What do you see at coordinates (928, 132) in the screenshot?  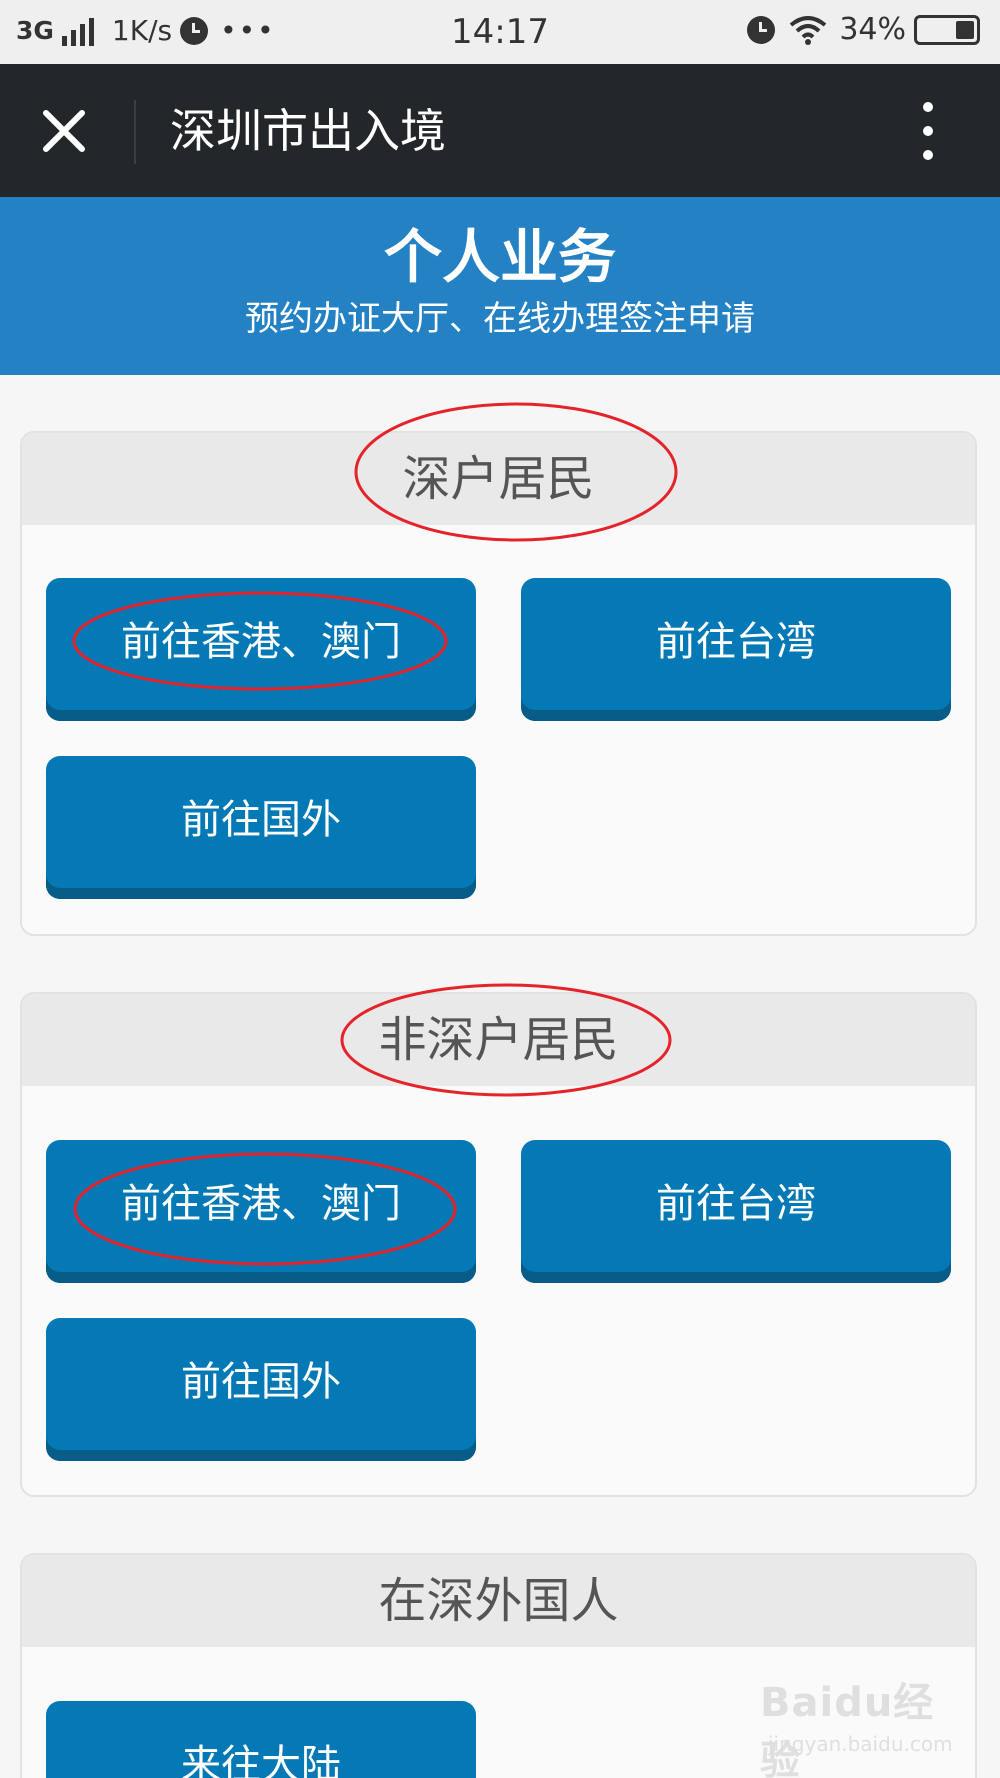 I see `more-vertical-icon` at bounding box center [928, 132].